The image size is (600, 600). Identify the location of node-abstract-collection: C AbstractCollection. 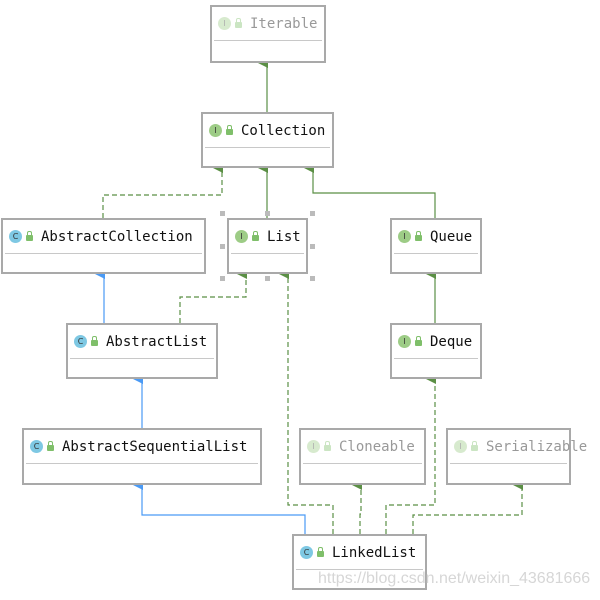
(103, 246).